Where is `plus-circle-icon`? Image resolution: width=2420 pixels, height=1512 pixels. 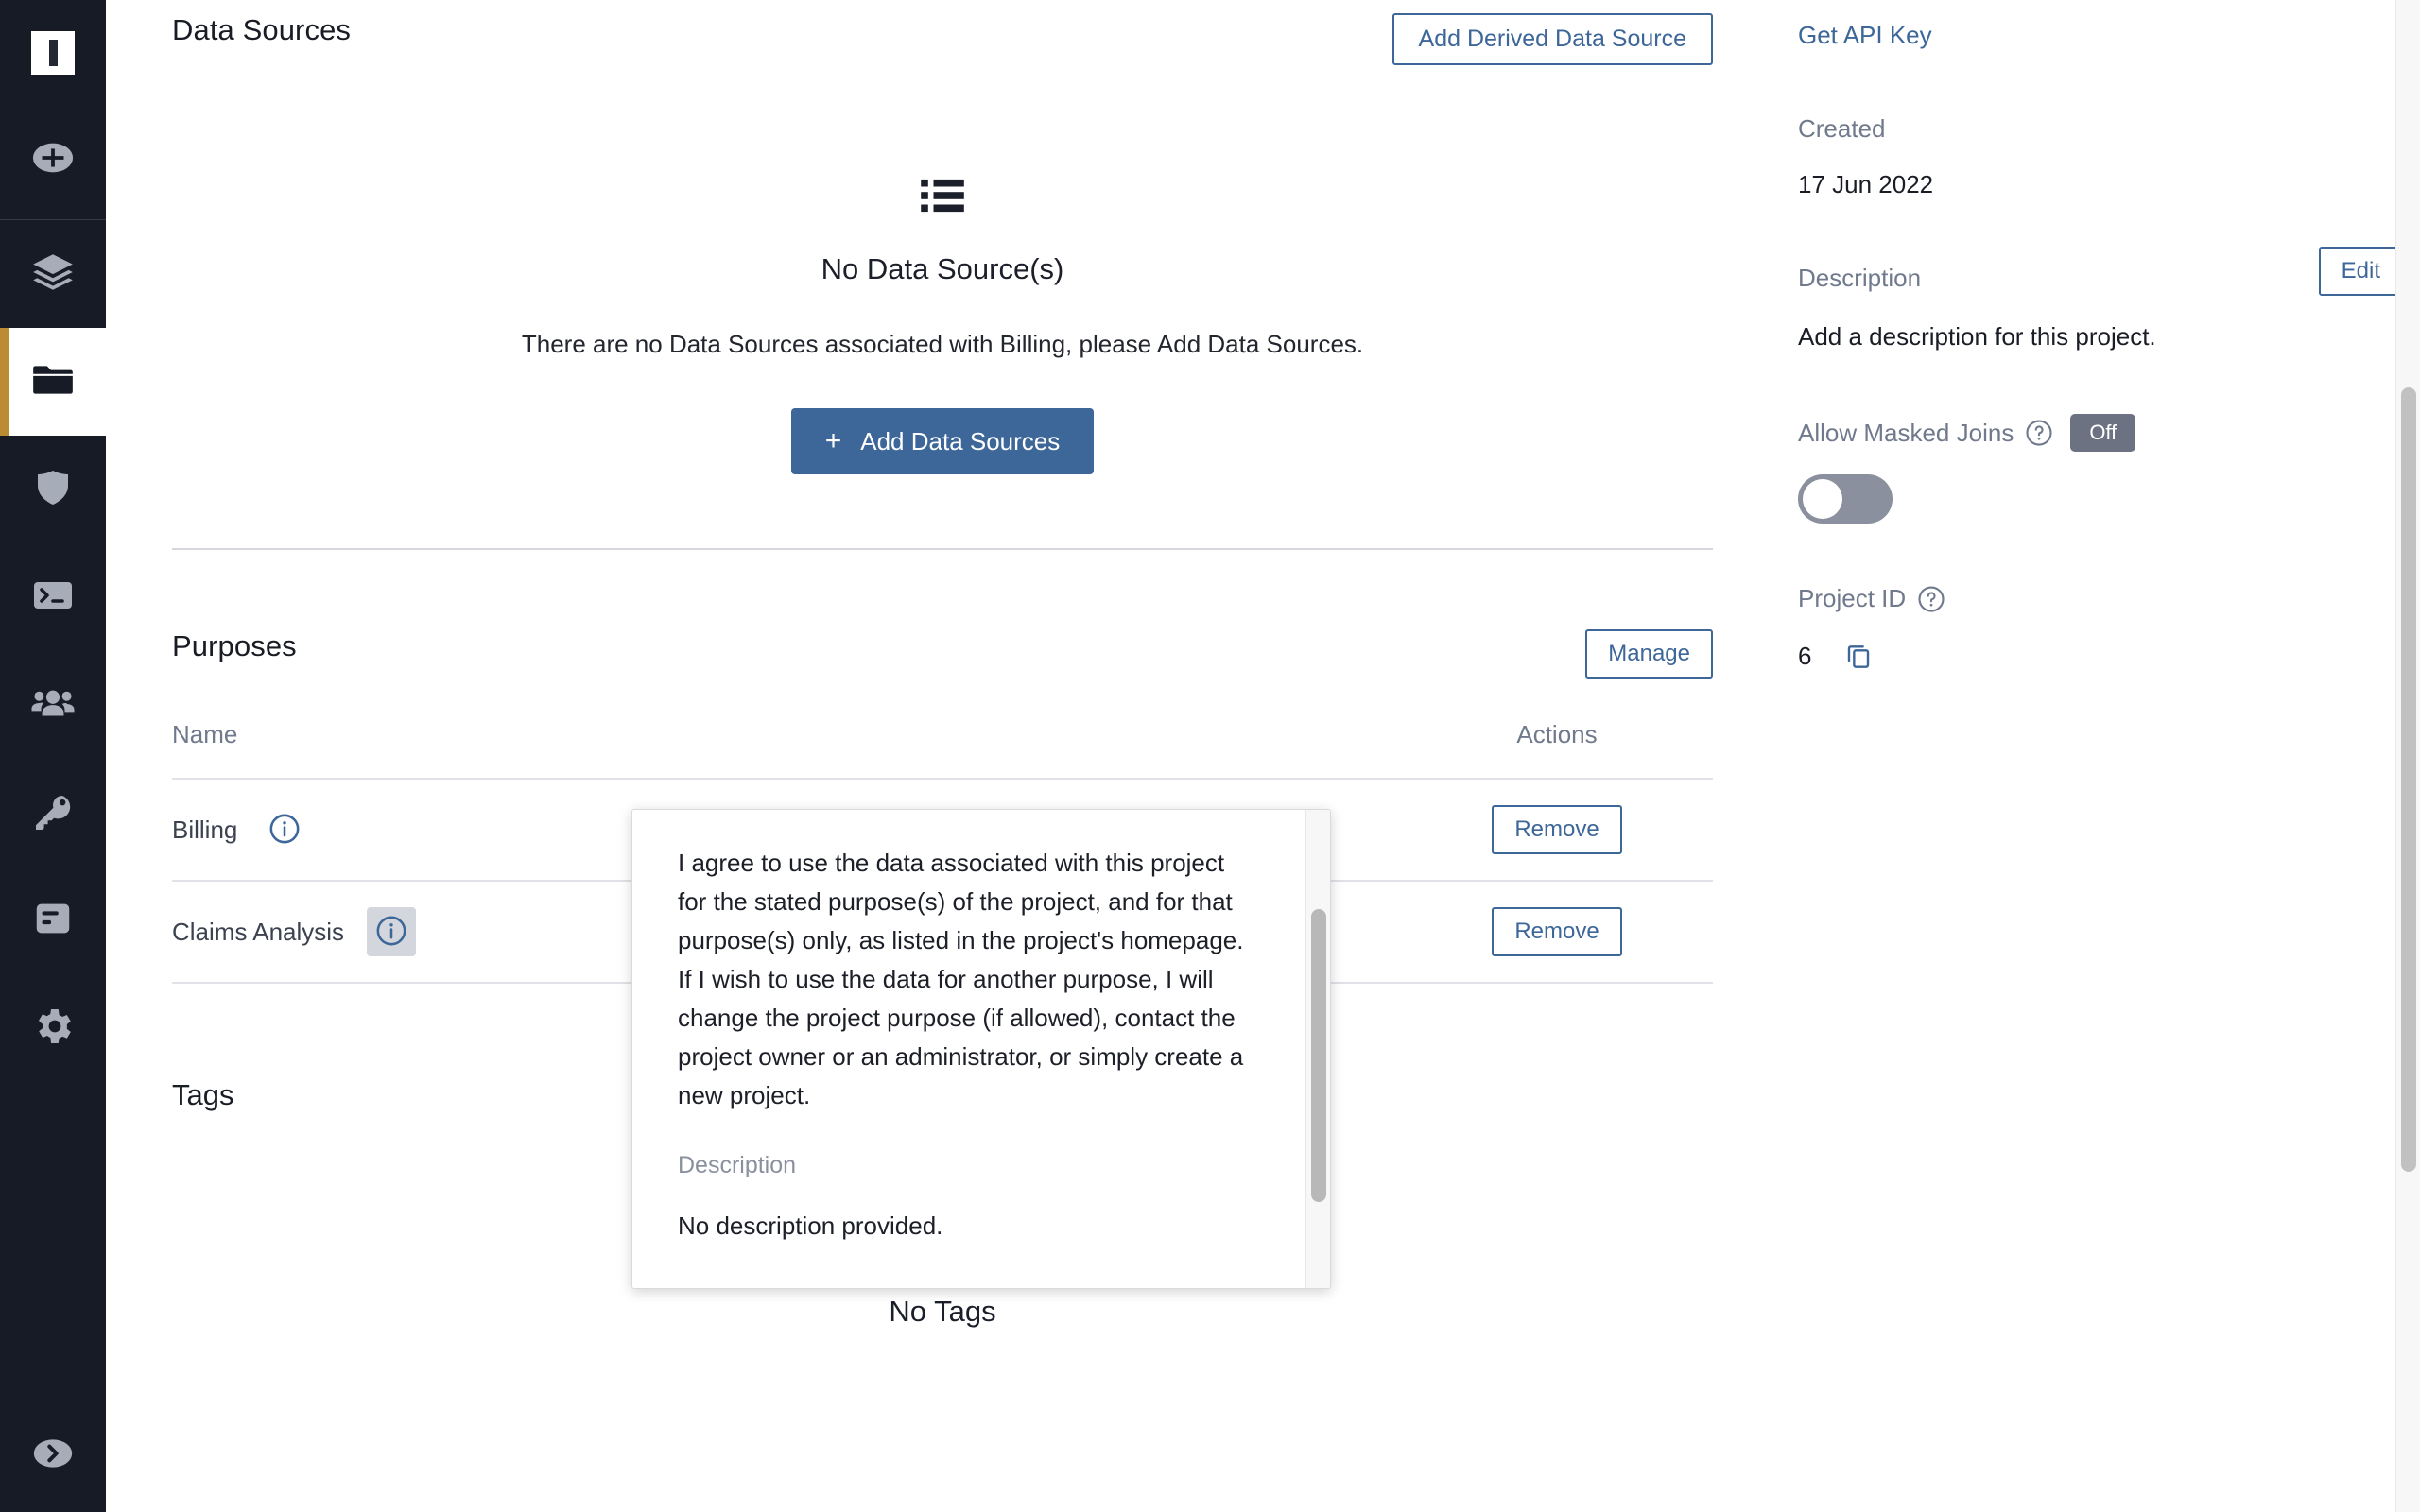
plus-circle-icon is located at coordinates (53, 160).